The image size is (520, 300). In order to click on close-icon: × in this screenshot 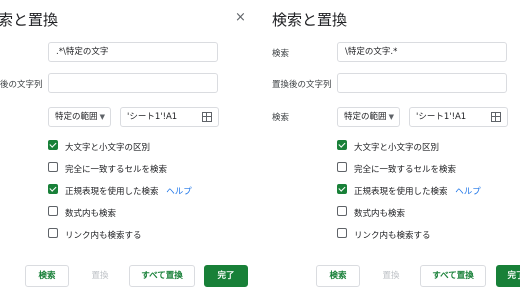, I will do `click(240, 17)`.